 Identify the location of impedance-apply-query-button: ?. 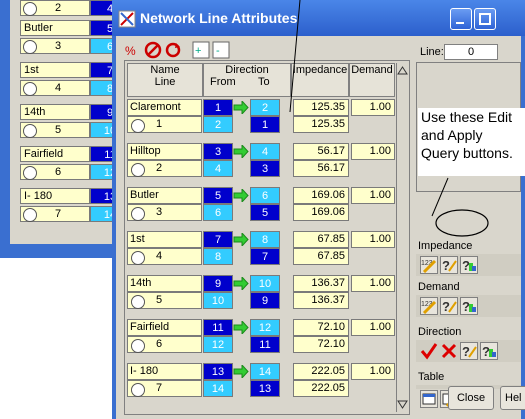
(469, 265).